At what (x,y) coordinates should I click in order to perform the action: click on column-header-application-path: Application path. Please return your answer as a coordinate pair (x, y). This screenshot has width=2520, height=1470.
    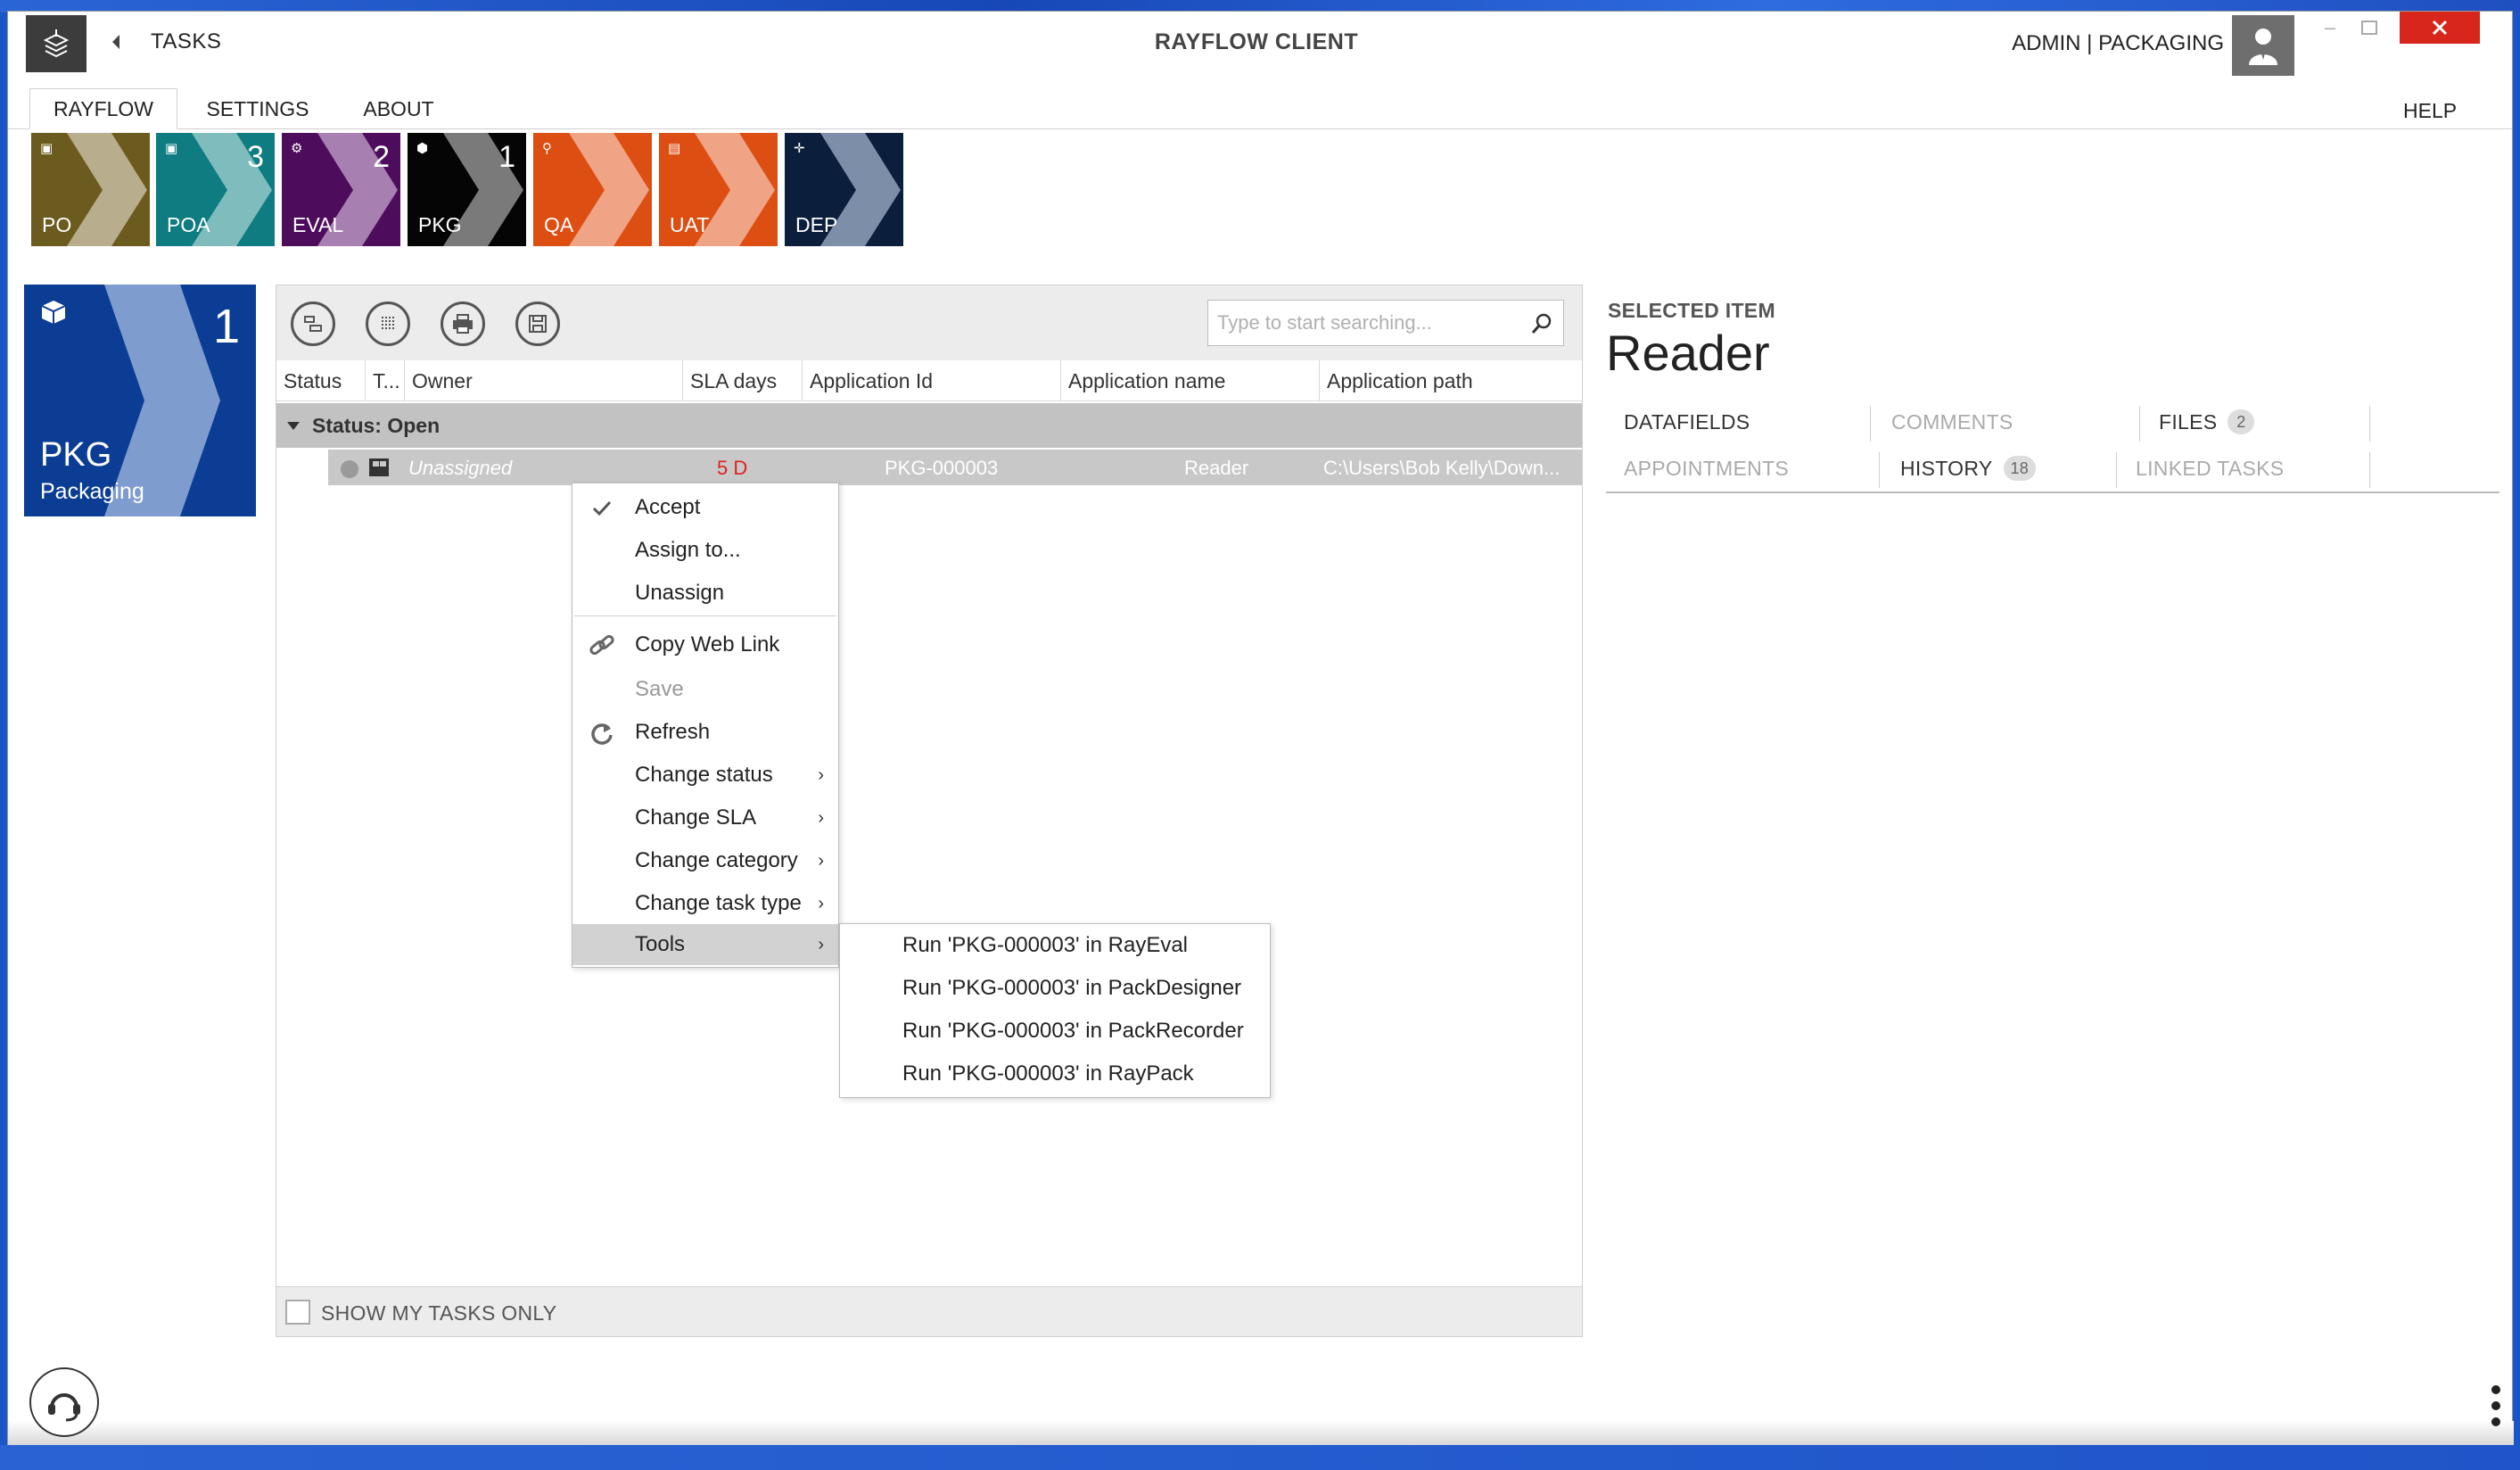
    Looking at the image, I should click on (1451, 380).